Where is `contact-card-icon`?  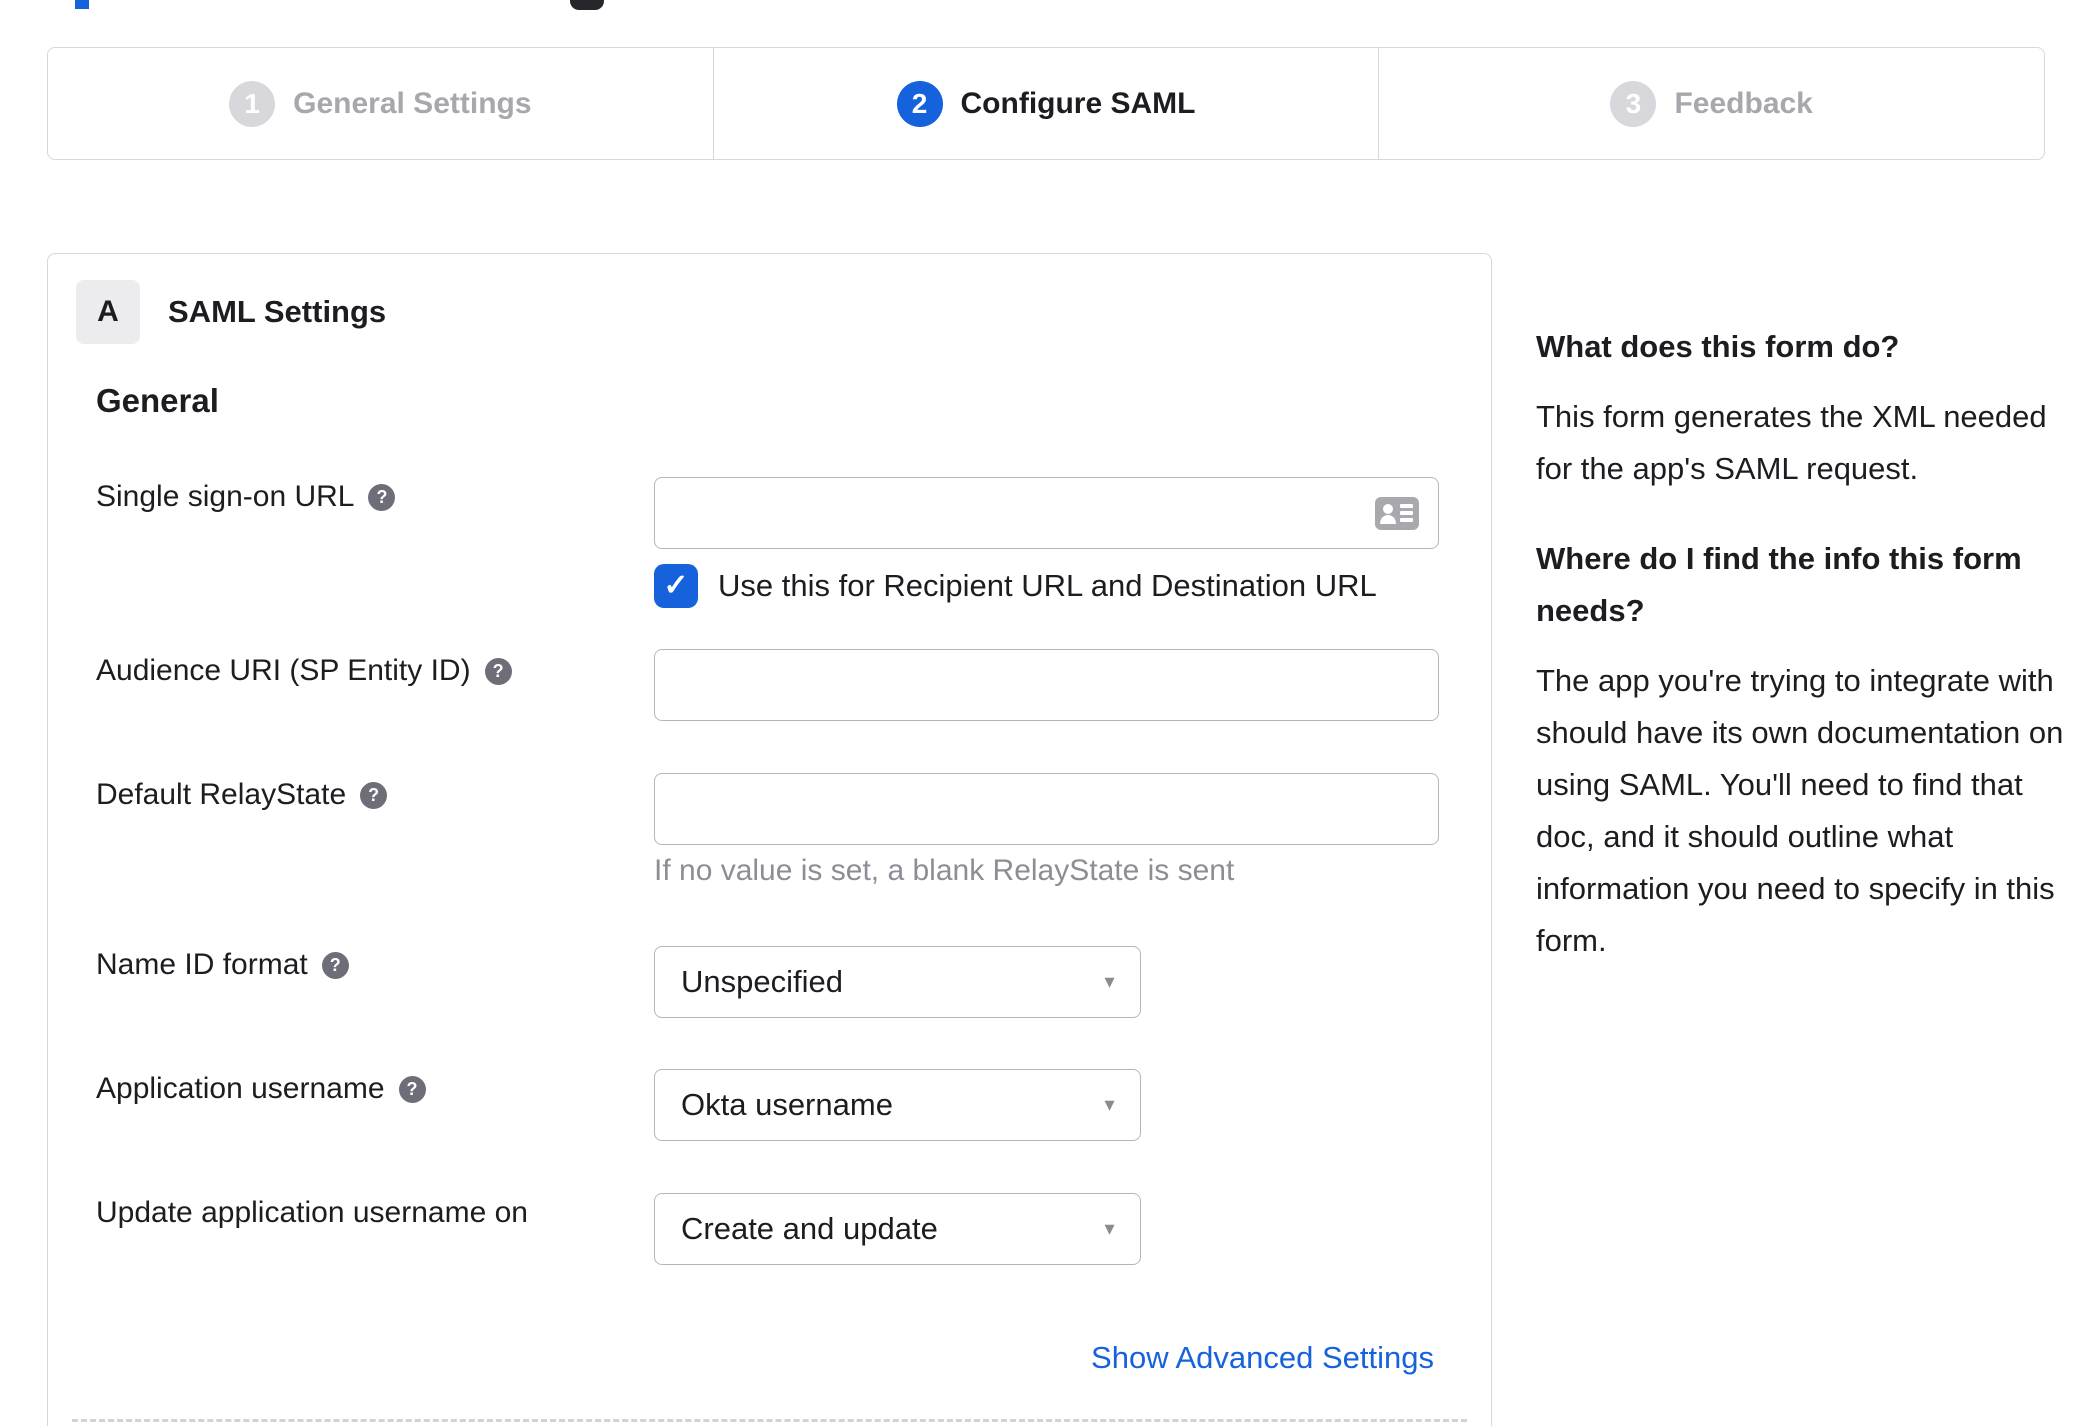
contact-card-icon is located at coordinates (1397, 513).